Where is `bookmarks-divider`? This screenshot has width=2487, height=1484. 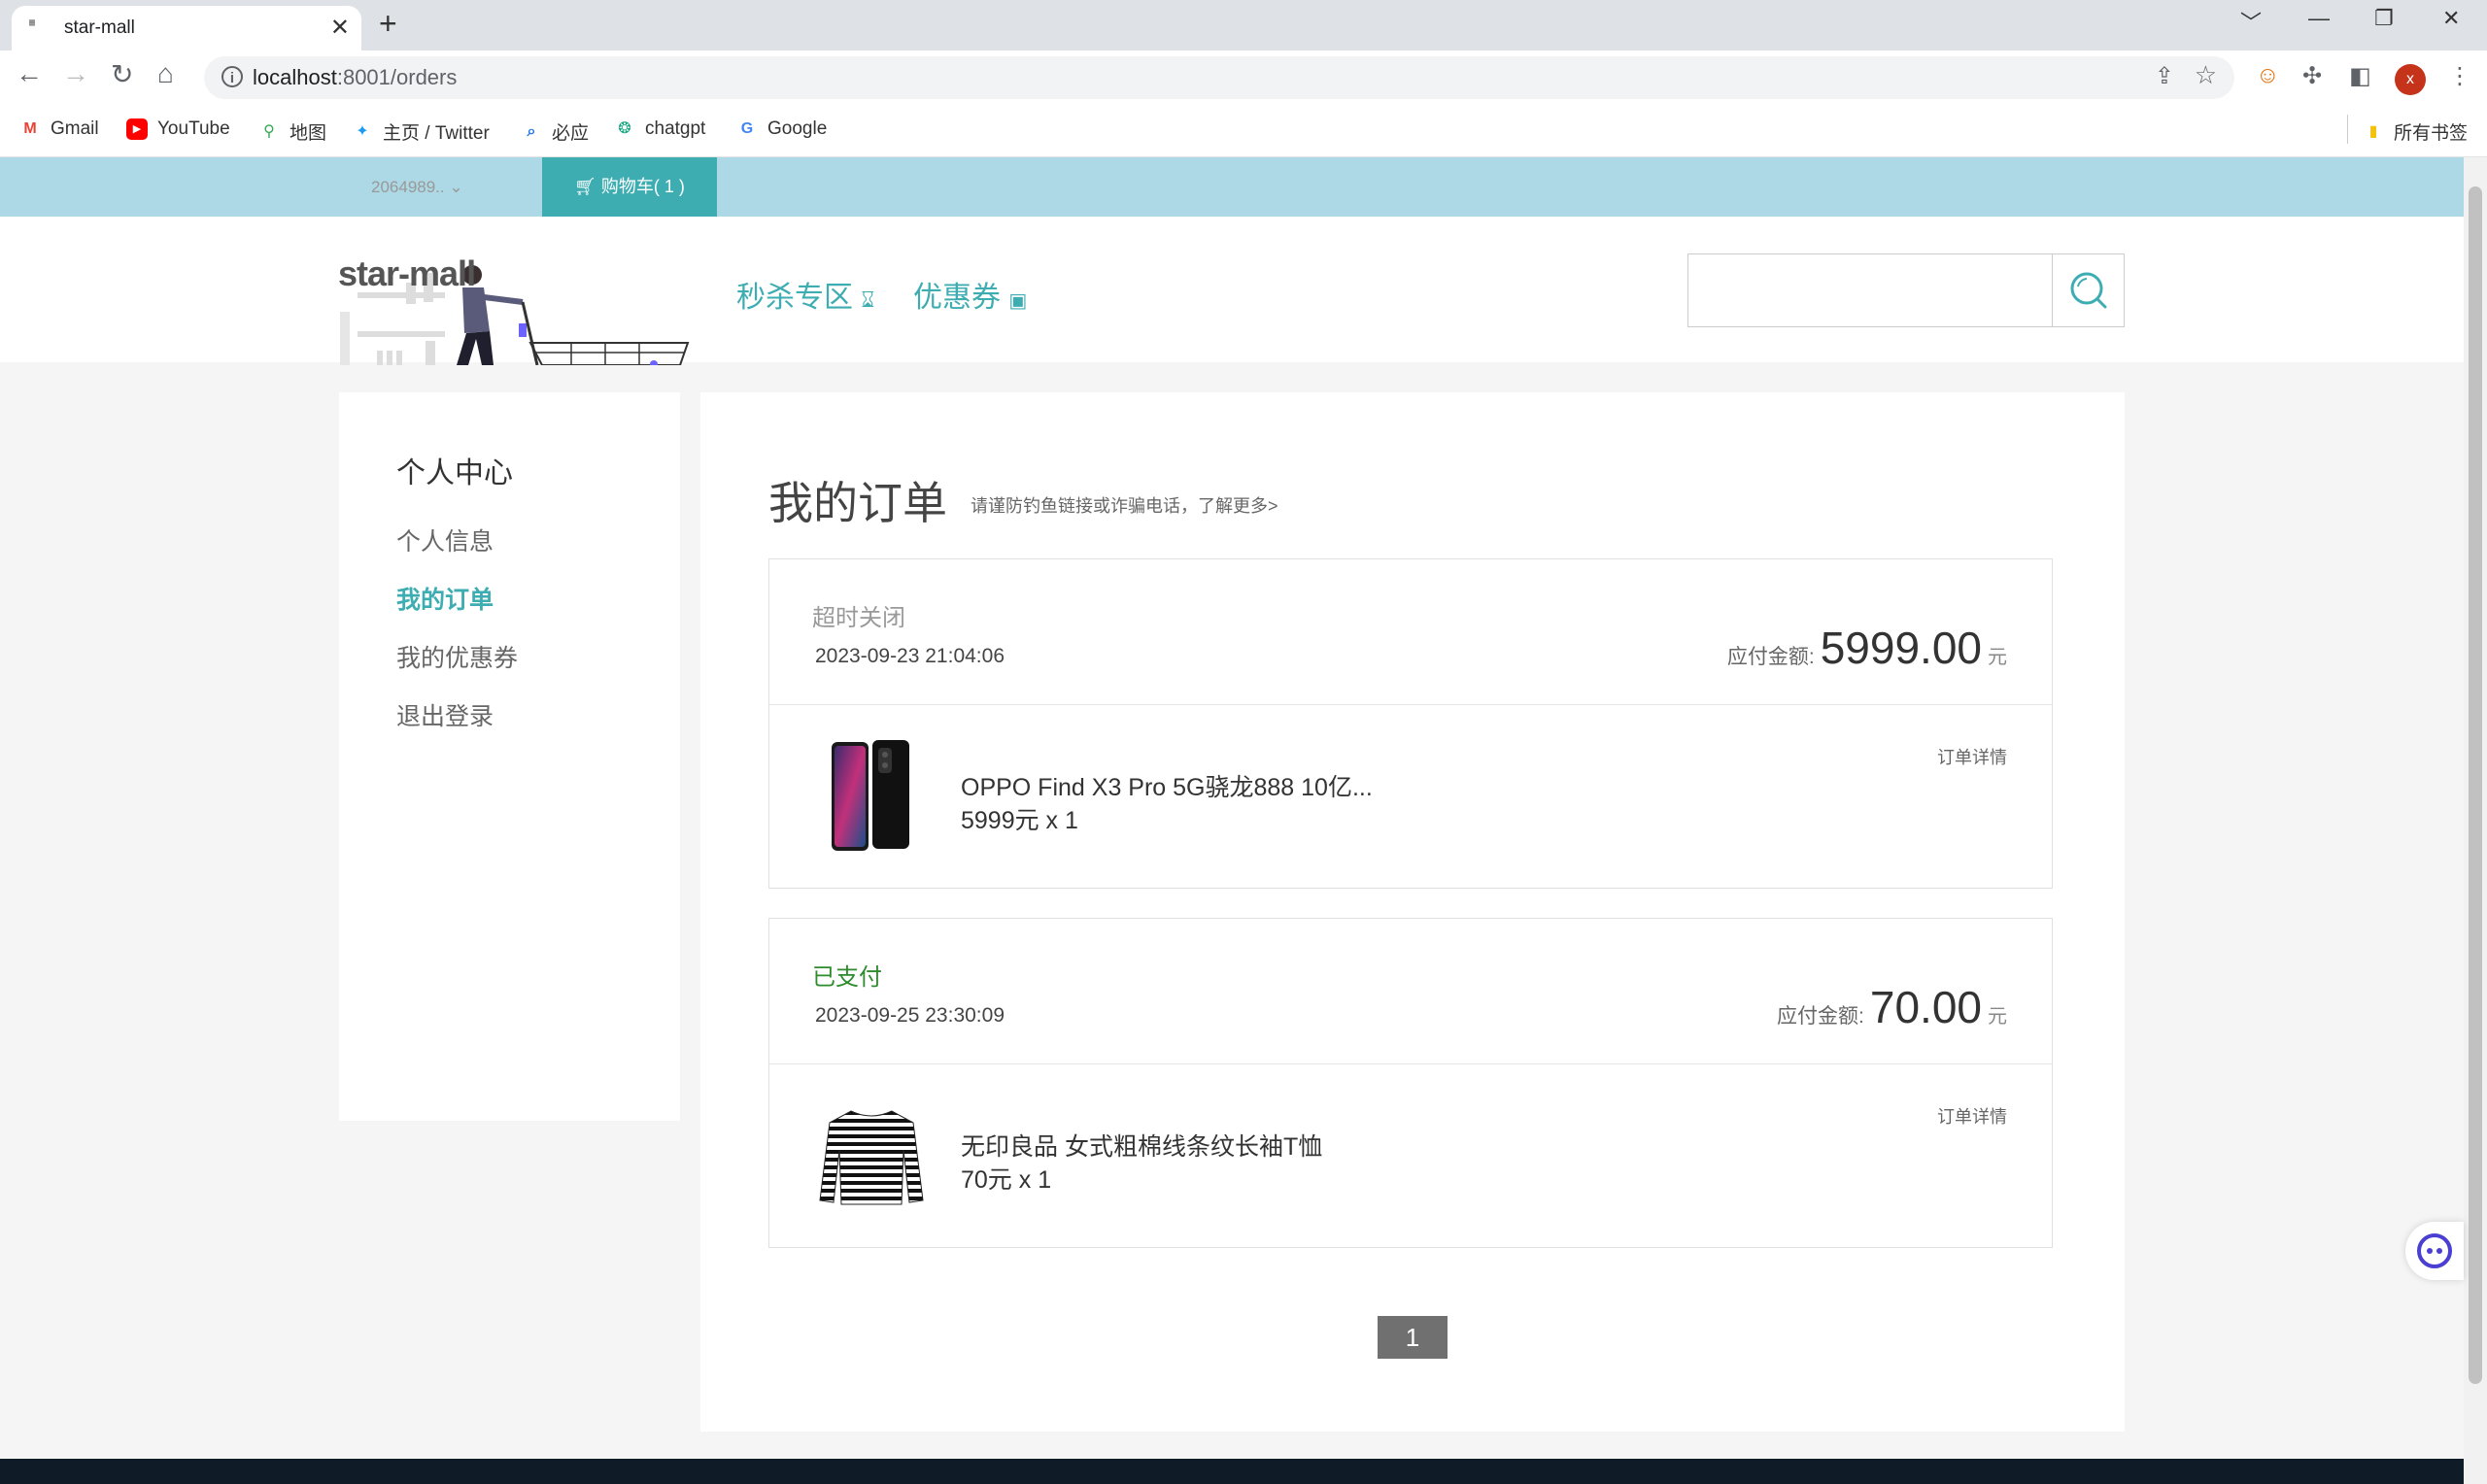
bookmarks-divider is located at coordinates (2347, 129).